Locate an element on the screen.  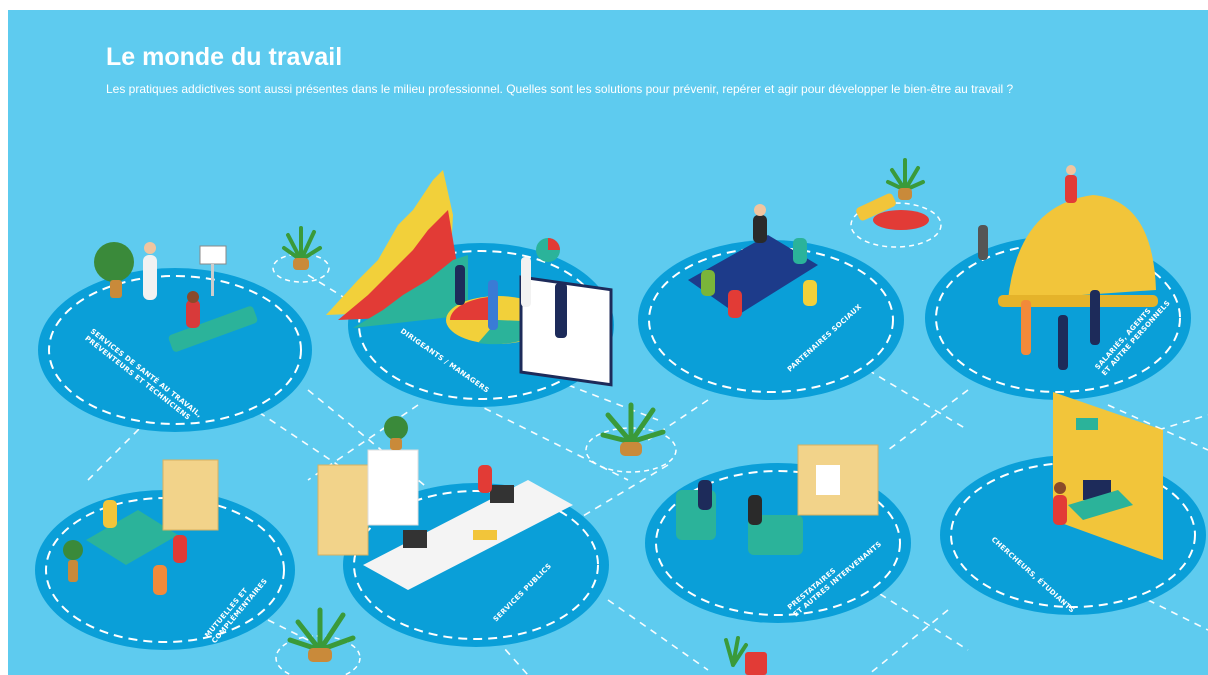
zone-publics: SERVICES PUBLICS is located at coordinates (463, 531).